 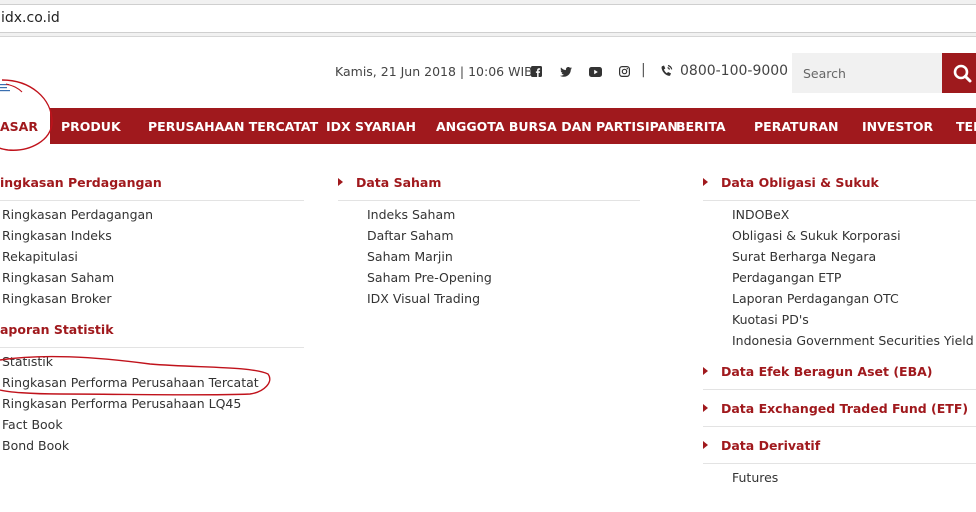 I want to click on menu-link-daftar-saham: Daftar Saham, so click(x=410, y=235).